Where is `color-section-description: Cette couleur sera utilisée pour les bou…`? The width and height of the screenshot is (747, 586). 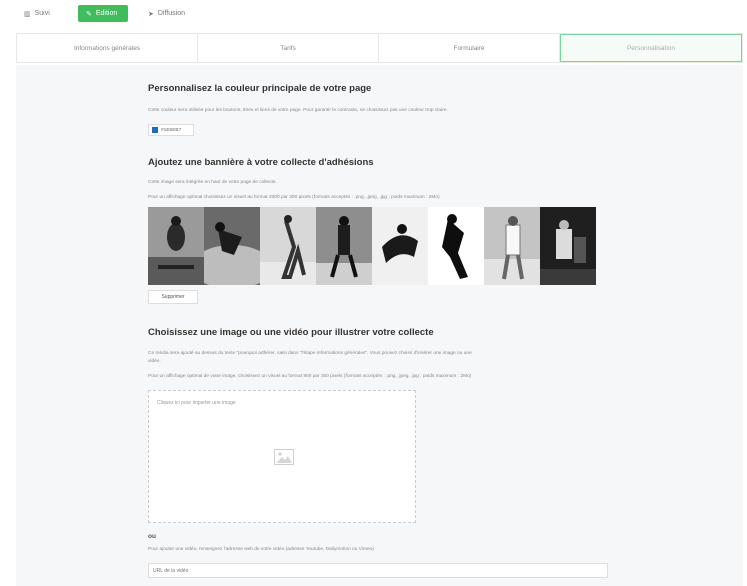
color-section-description: Cette couleur sera utilisée pour les bou… is located at coordinates (298, 110).